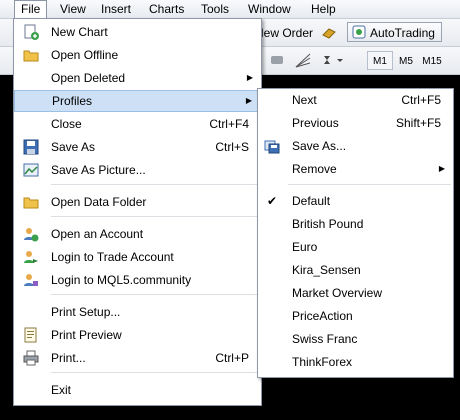  I want to click on profile-item-default: ✔ Default, so click(355, 201).